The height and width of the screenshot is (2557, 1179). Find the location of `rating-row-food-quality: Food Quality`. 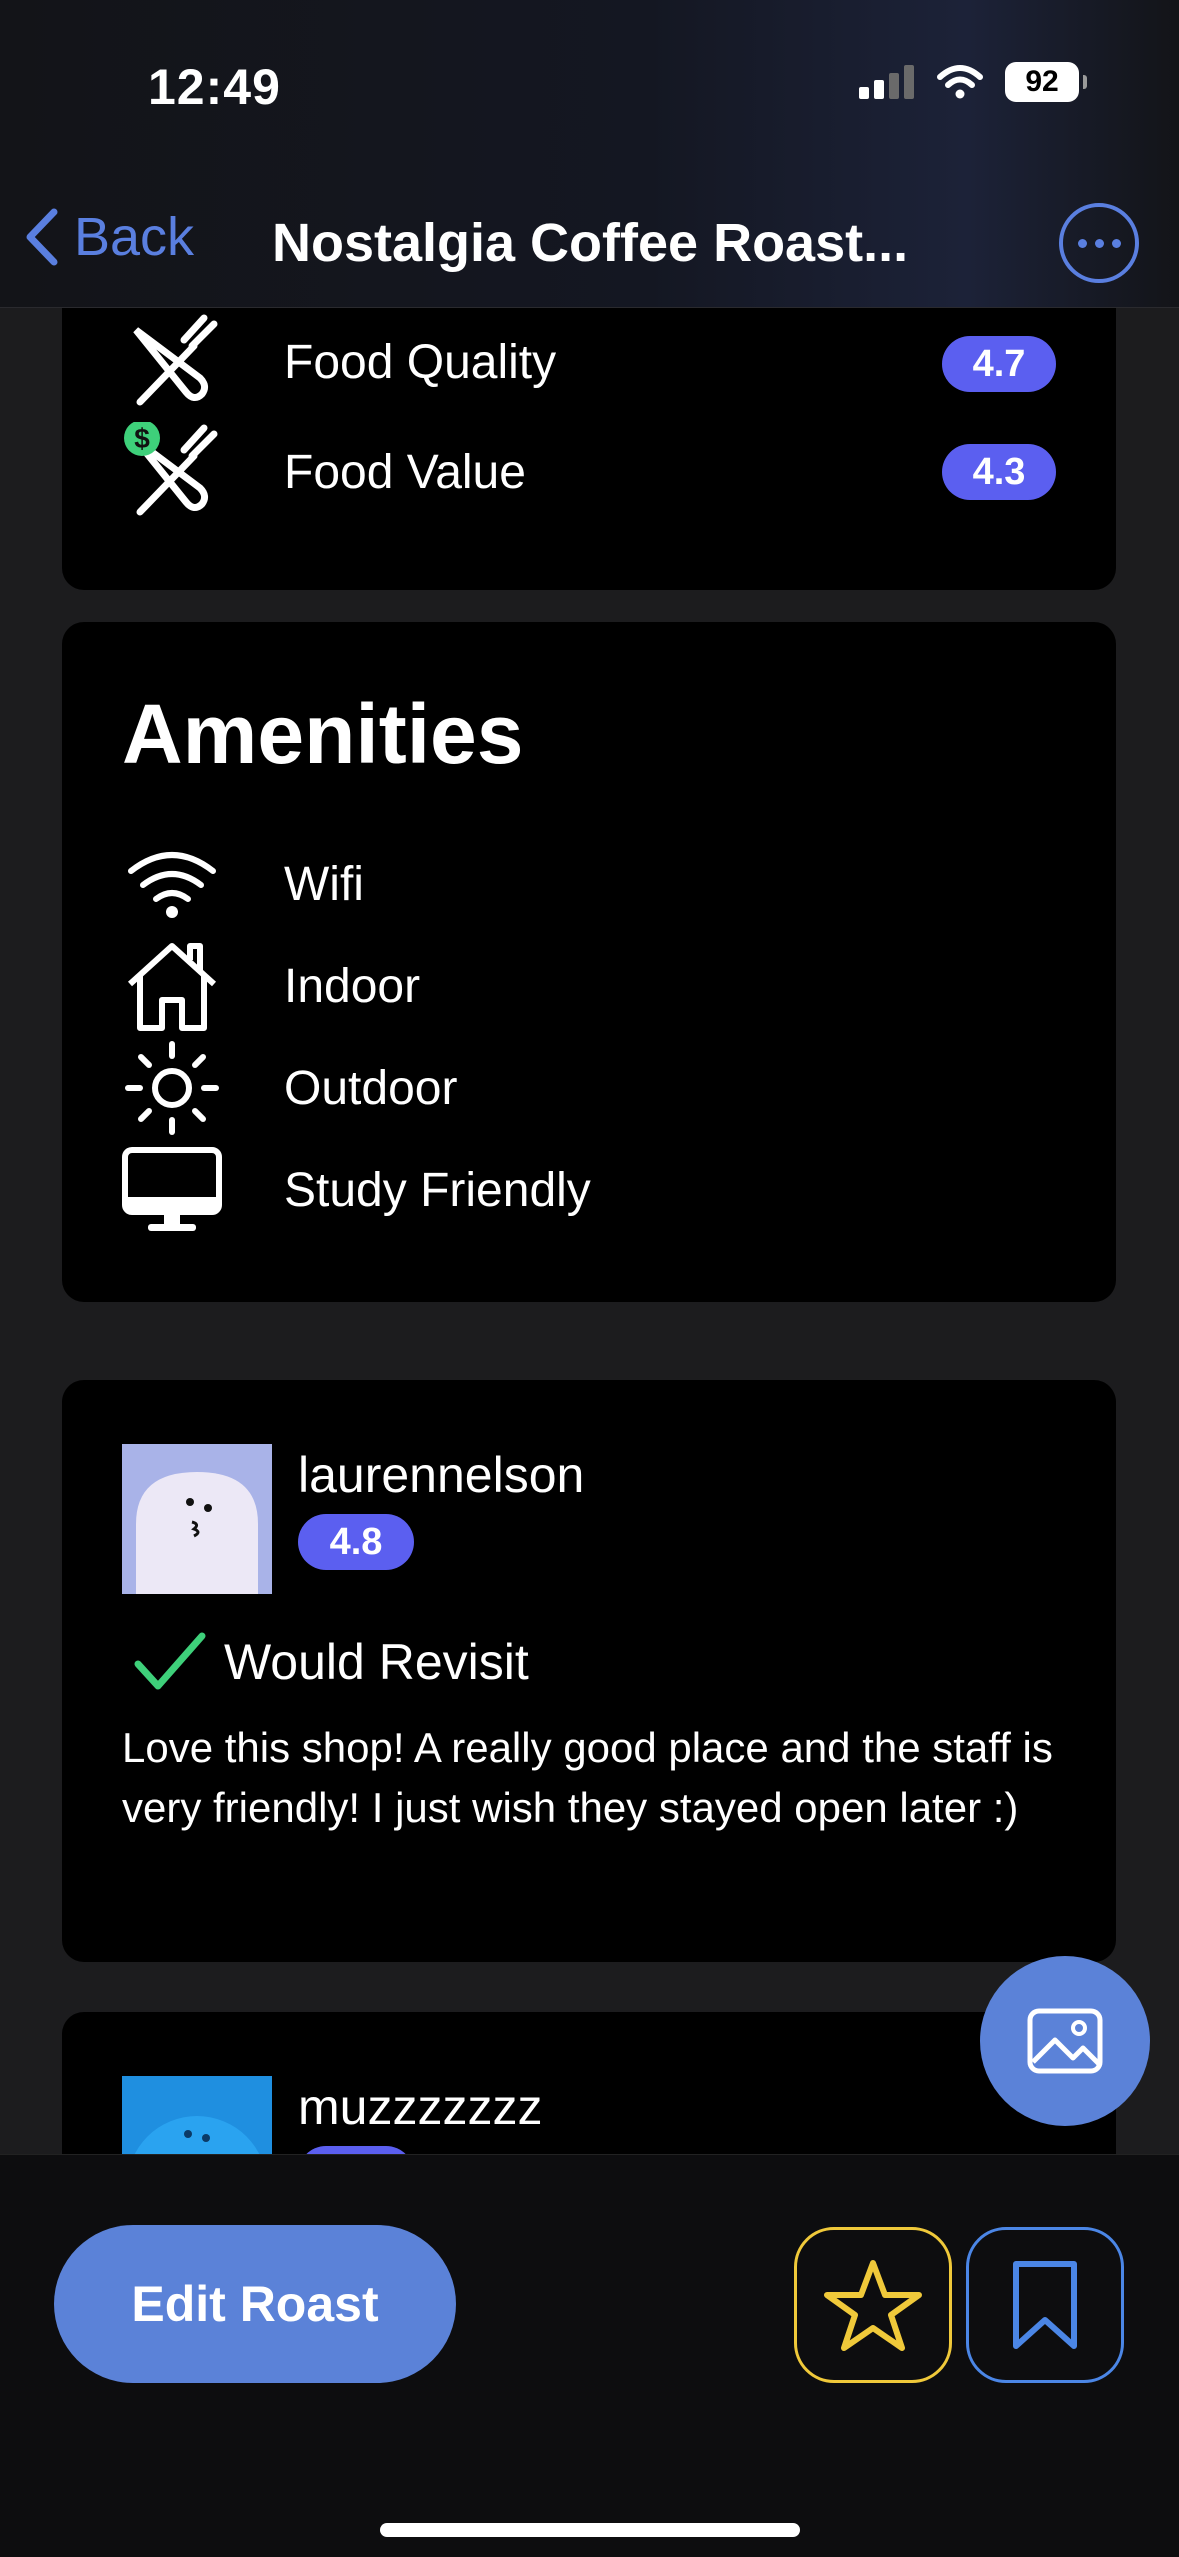

rating-row-food-quality: Food Quality is located at coordinates (339, 362).